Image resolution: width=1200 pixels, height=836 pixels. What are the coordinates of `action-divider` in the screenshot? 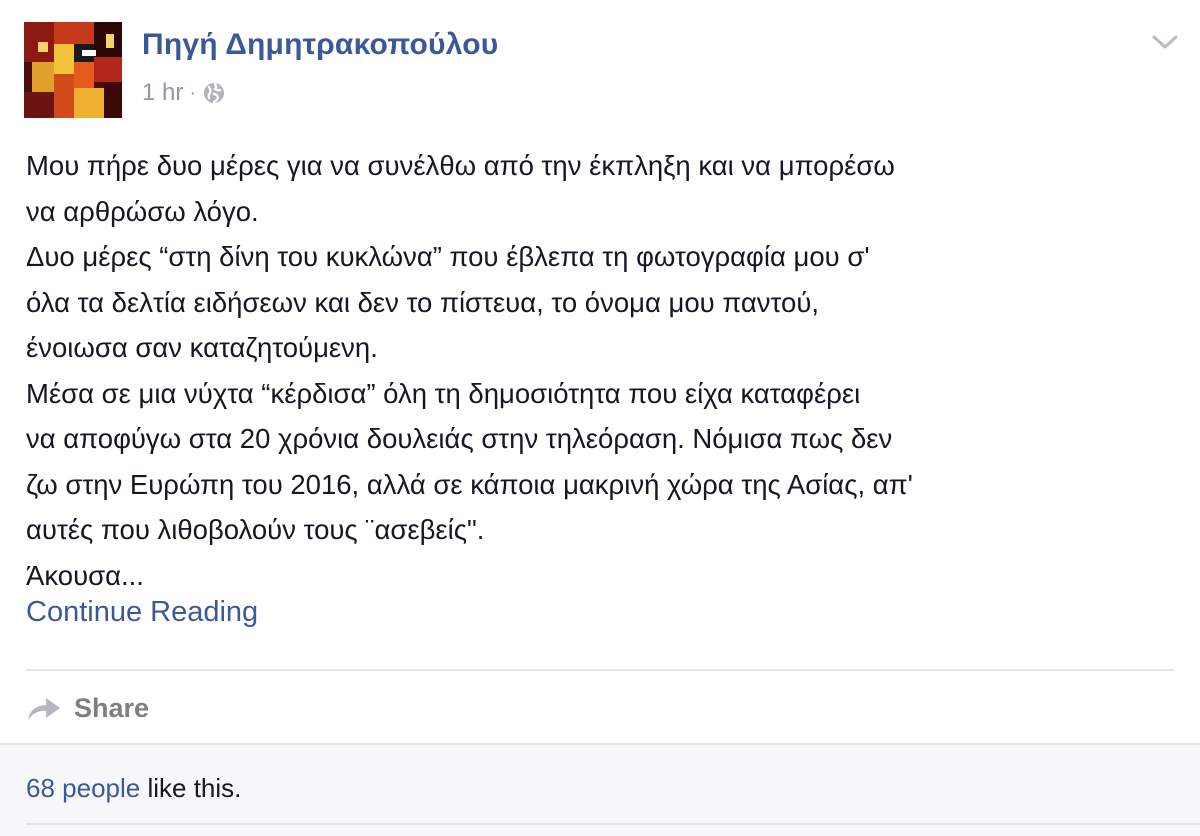 It's located at (600, 670).